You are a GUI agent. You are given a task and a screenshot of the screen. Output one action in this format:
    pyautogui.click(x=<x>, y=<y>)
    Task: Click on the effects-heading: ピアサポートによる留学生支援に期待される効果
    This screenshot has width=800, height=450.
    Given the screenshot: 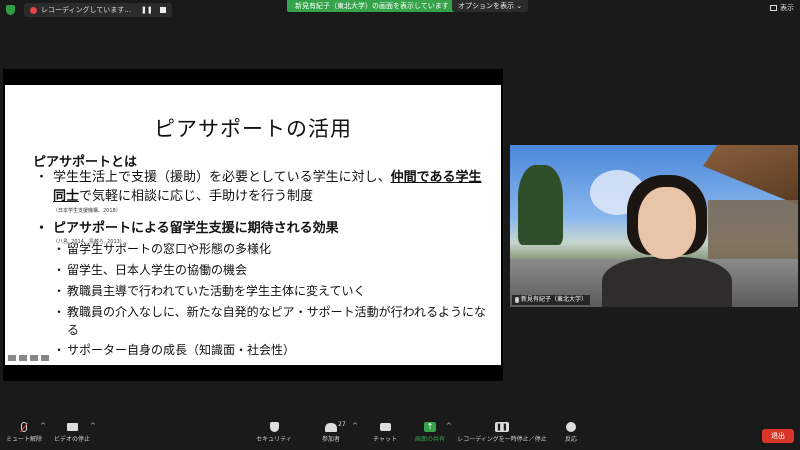 What is the action you would take?
    pyautogui.click(x=196, y=228)
    